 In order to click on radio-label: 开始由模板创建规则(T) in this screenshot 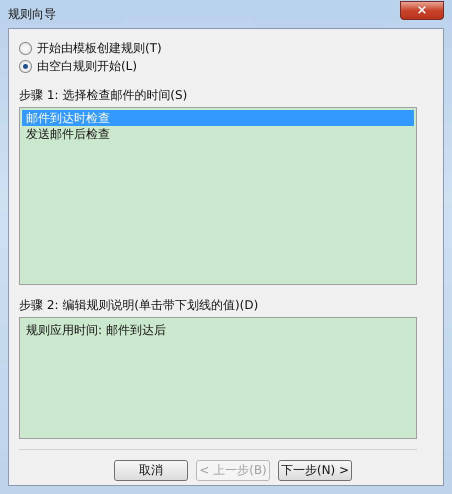, I will do `click(99, 48)`.